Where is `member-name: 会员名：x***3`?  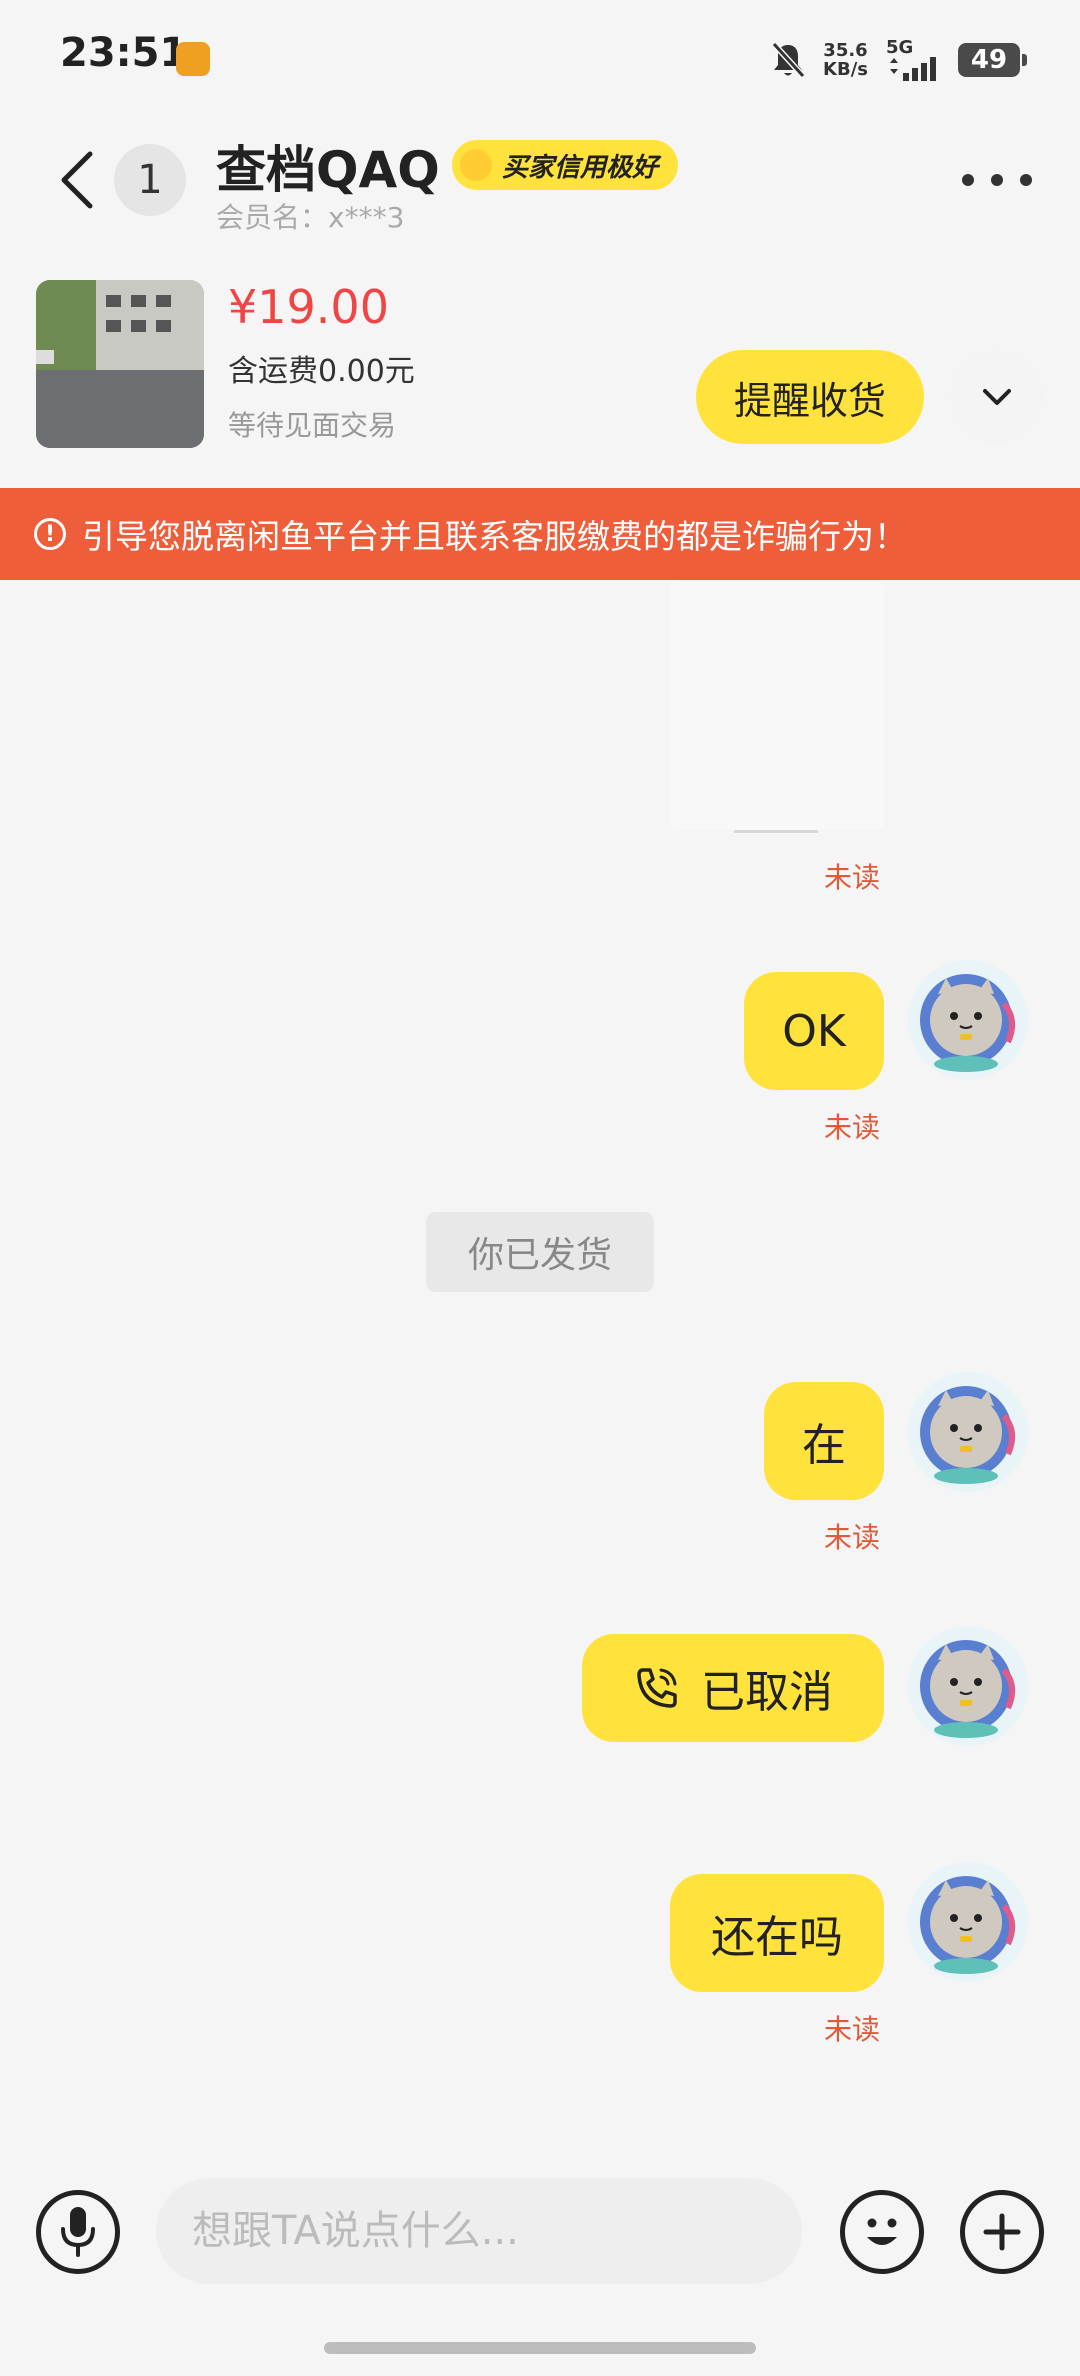
member-name: 会员名：x***3 is located at coordinates (310, 217).